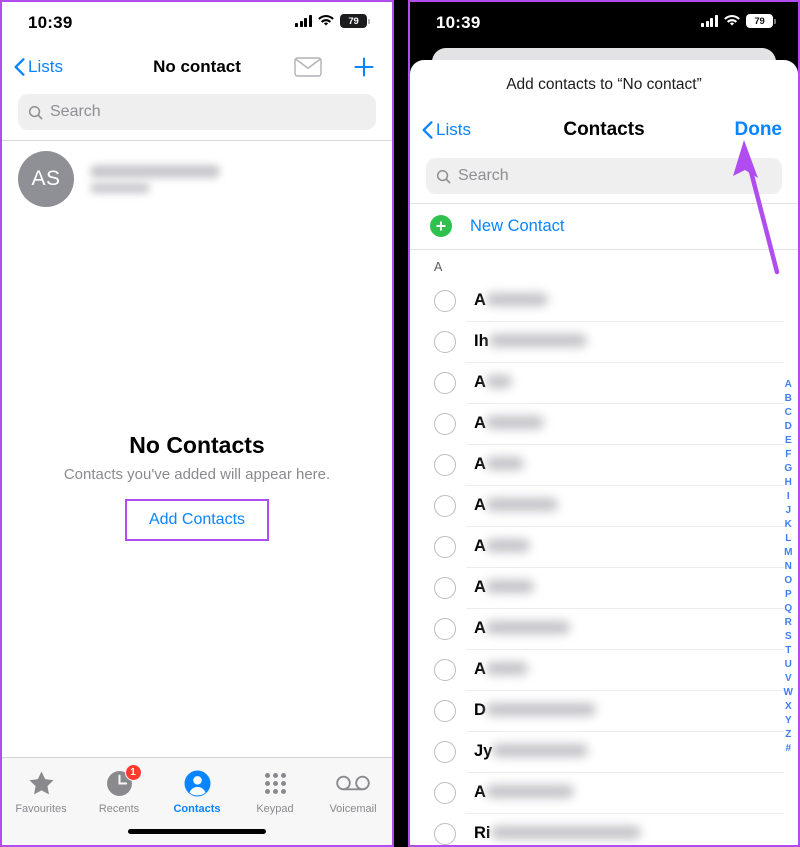 The image size is (800, 847). What do you see at coordinates (119, 809) in the screenshot?
I see `tab-label: Recents` at bounding box center [119, 809].